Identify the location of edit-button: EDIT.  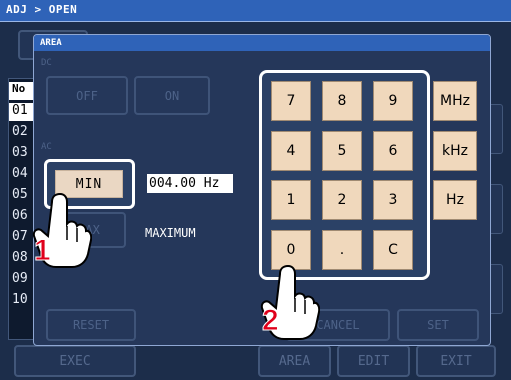
(373, 361).